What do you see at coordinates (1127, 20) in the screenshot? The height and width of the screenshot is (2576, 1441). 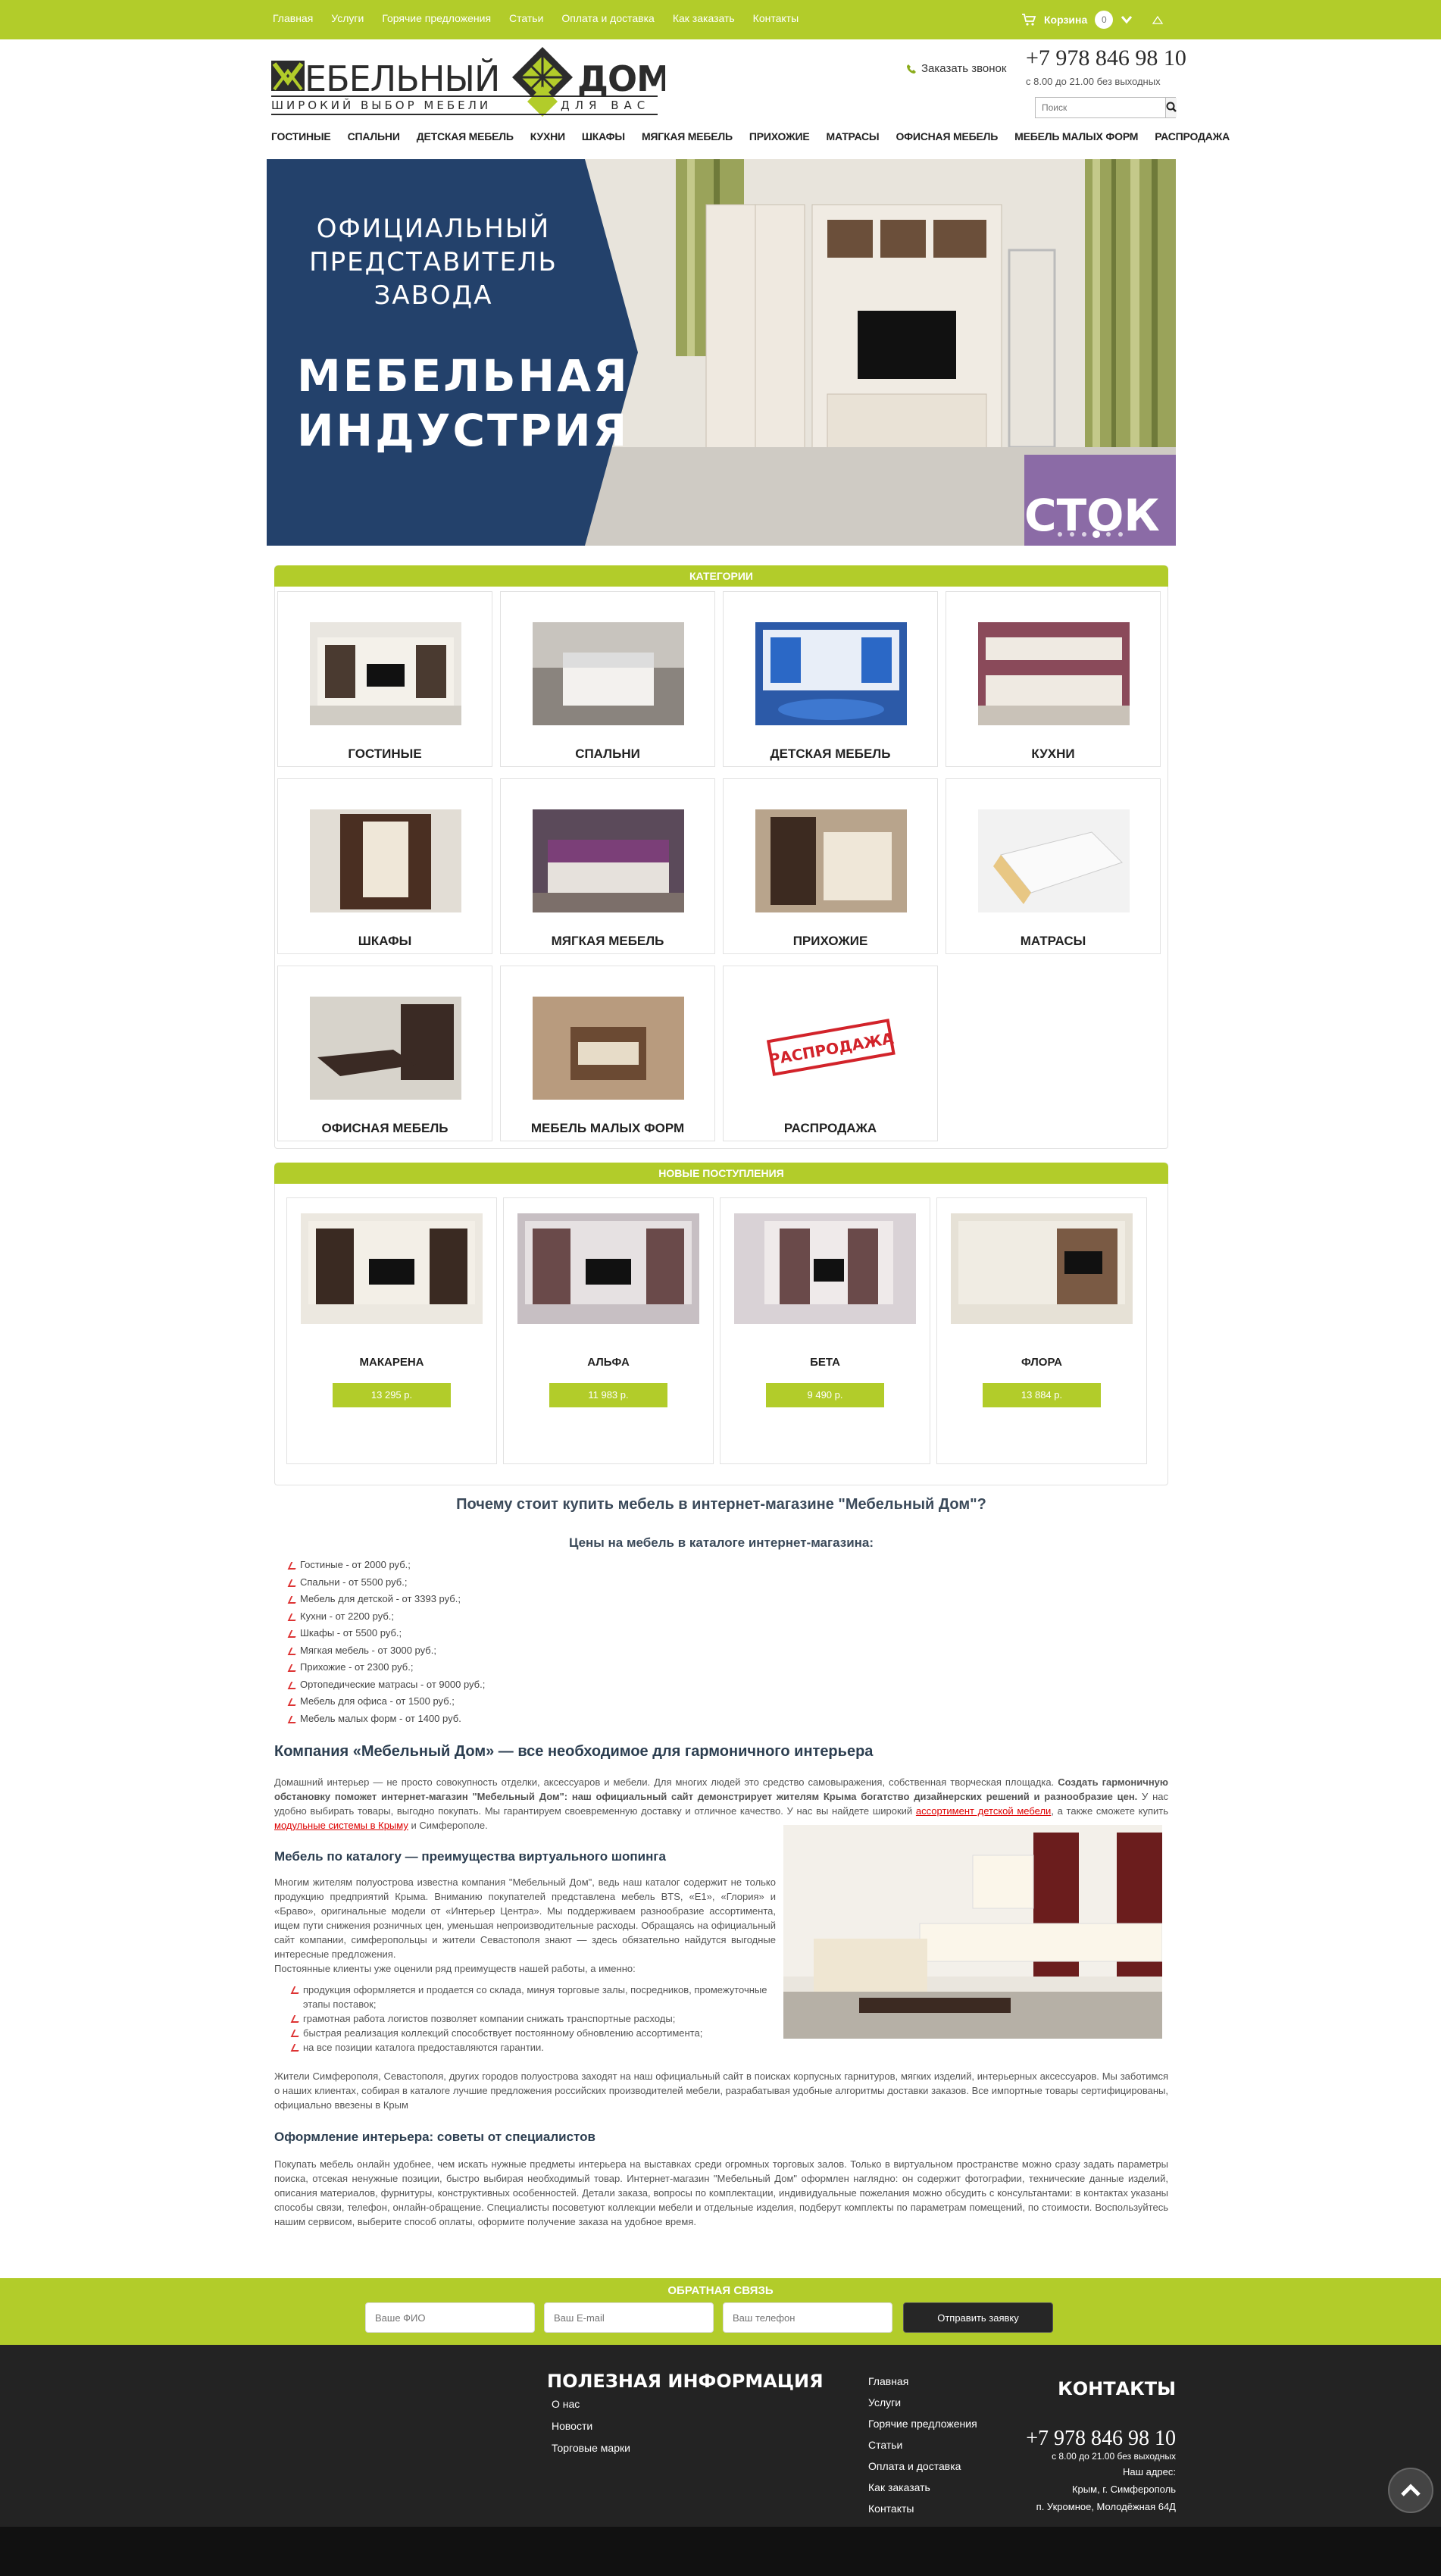 I see `chevron-down-icon` at bounding box center [1127, 20].